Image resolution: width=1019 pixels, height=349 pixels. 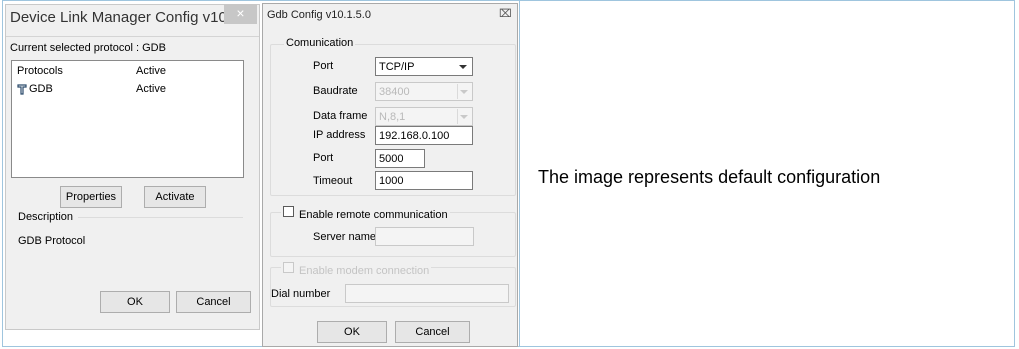 What do you see at coordinates (127, 89) in the screenshot?
I see `list-item: GDB Active` at bounding box center [127, 89].